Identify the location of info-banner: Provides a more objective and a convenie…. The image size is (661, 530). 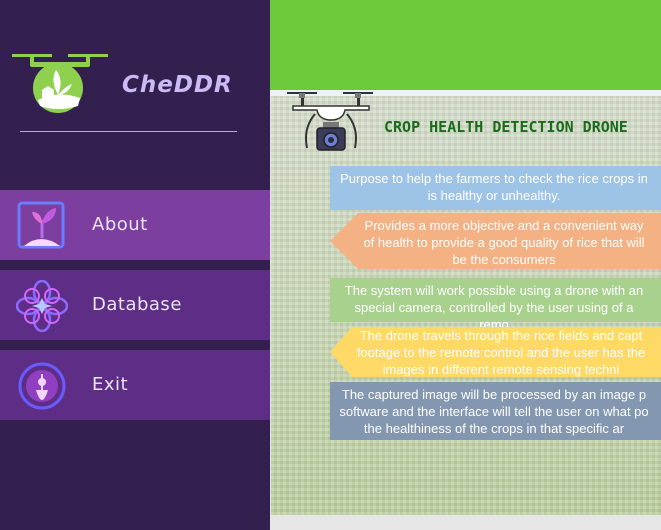
(495, 241).